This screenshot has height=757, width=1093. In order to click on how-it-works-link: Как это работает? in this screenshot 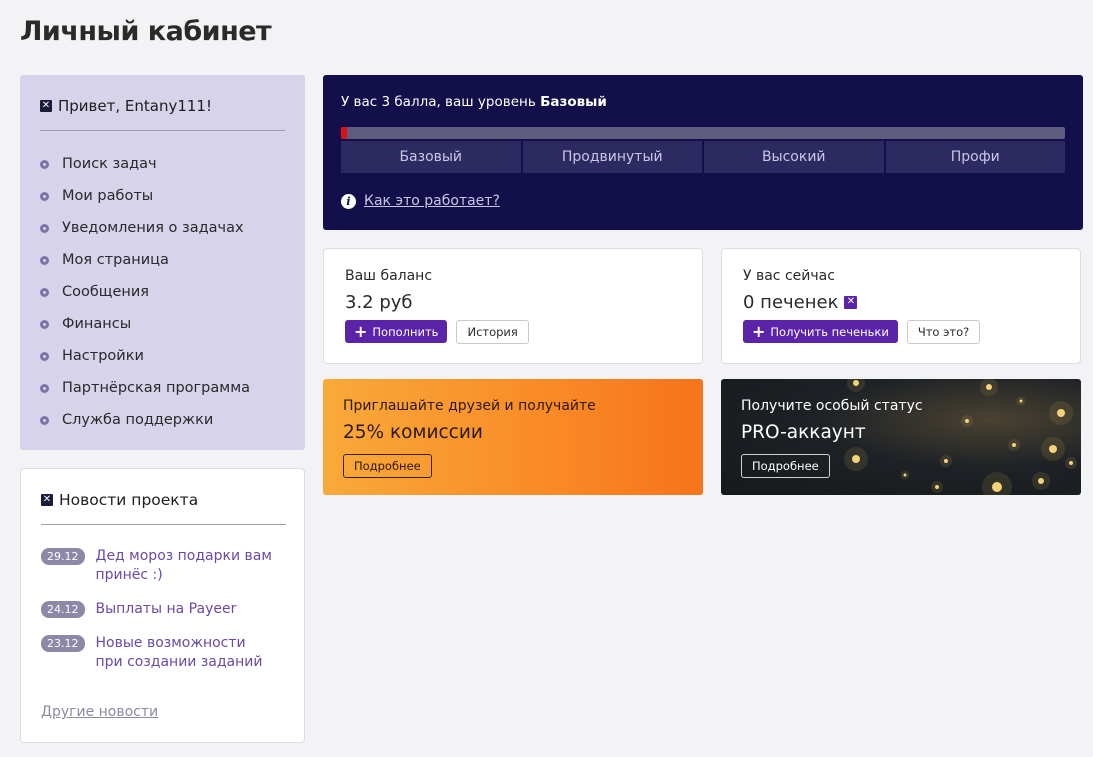, I will do `click(432, 201)`.